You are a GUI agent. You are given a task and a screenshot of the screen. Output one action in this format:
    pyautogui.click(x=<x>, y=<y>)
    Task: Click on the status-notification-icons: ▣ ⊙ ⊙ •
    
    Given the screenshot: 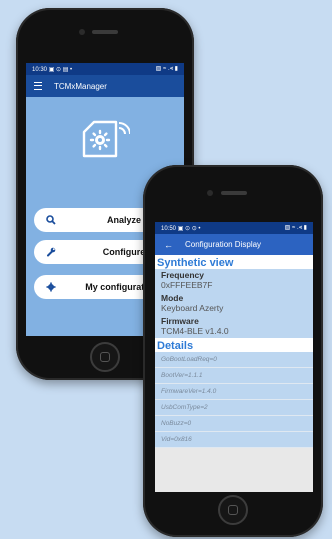 What is the action you would take?
    pyautogui.click(x=189, y=228)
    